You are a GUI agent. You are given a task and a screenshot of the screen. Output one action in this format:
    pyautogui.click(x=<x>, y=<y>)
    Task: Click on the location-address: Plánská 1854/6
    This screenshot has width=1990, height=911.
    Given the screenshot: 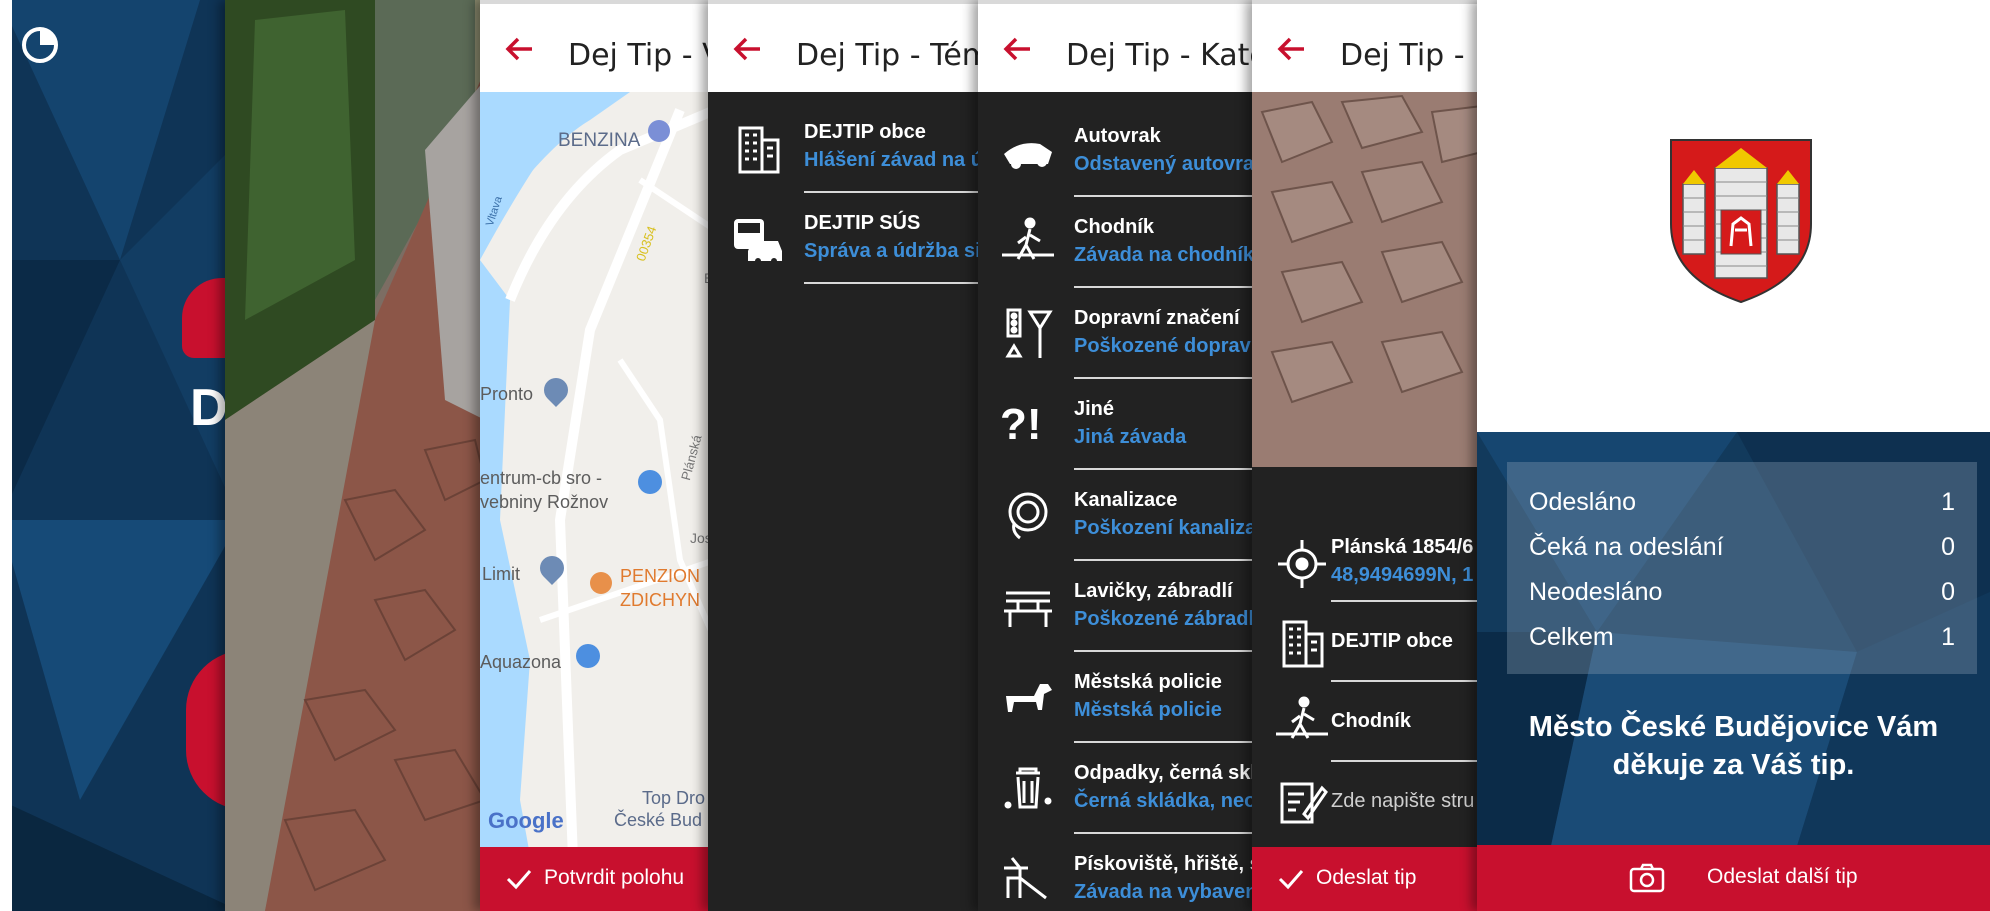 What is the action you would take?
    pyautogui.click(x=1402, y=547)
    